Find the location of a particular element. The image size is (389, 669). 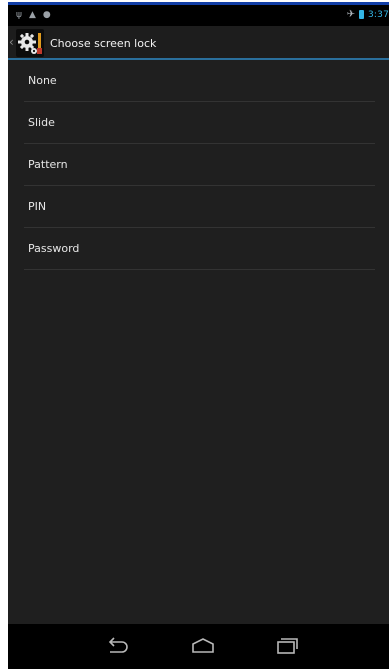

screen-title: Choose screen lock is located at coordinates (103, 43).